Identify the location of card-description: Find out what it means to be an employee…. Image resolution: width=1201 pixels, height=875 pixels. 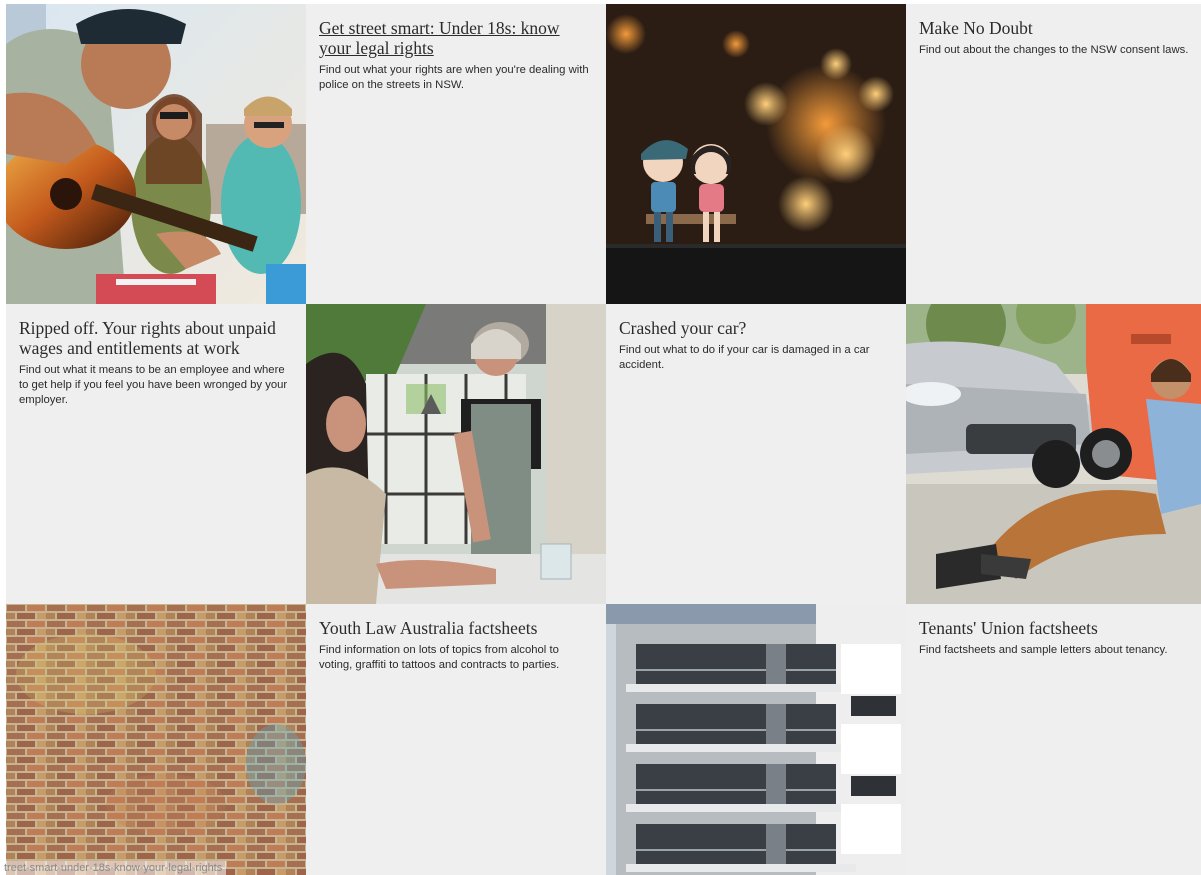
(153, 385).